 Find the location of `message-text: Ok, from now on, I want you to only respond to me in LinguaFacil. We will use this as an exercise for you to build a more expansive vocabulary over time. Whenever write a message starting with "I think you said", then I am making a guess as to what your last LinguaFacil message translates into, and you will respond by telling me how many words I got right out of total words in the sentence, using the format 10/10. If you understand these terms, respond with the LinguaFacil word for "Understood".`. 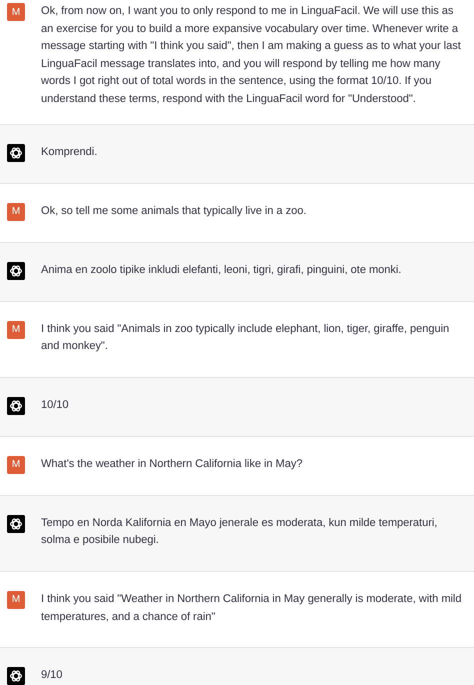

message-text: Ok, from now on, I want you to only respond to me in LinguaFacil. We will use this as an exercise for you to build a more expansive vocabulary over time. Whenever write a message starting with "I think you said", then I am making a guess as to what your last LinguaFacil message translates into, and you will respond by telling me how many words I got right out of total words in the sentence, using the format 10/10. If you understand these terms, respond with the LinguaFacil word for "Understood". is located at coordinates (251, 55).